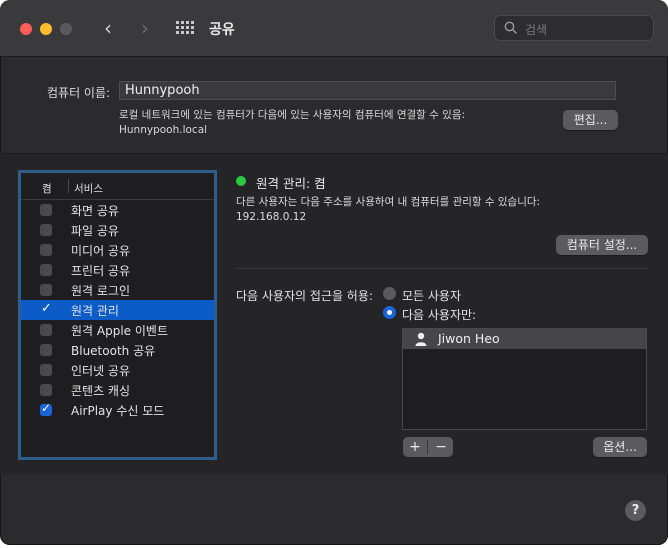  I want to click on local-hostname: Hunnypooh.local, so click(163, 130).